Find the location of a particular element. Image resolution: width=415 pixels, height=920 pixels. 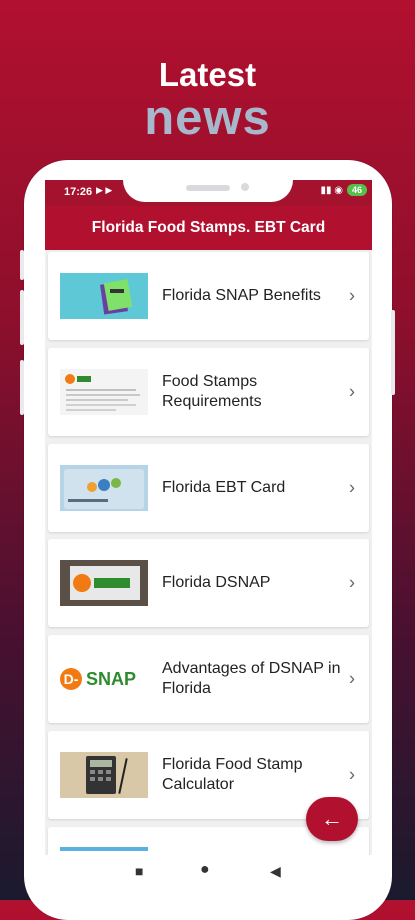

list-item-title: Florida DSNAP is located at coordinates (216, 583).